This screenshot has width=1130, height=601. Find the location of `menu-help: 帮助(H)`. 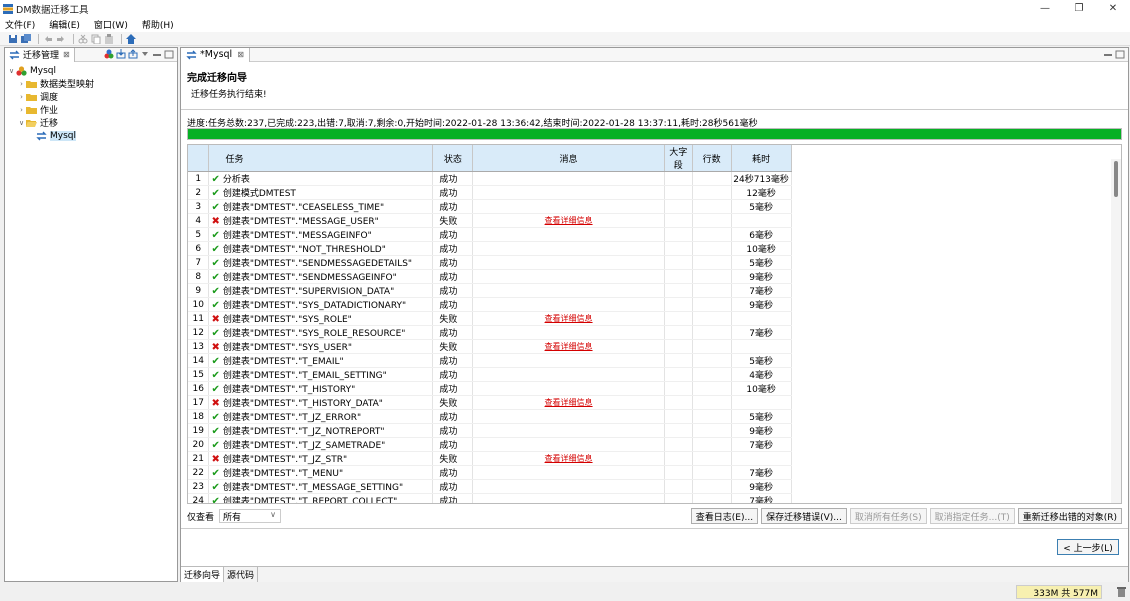

menu-help: 帮助(H) is located at coordinates (158, 24).